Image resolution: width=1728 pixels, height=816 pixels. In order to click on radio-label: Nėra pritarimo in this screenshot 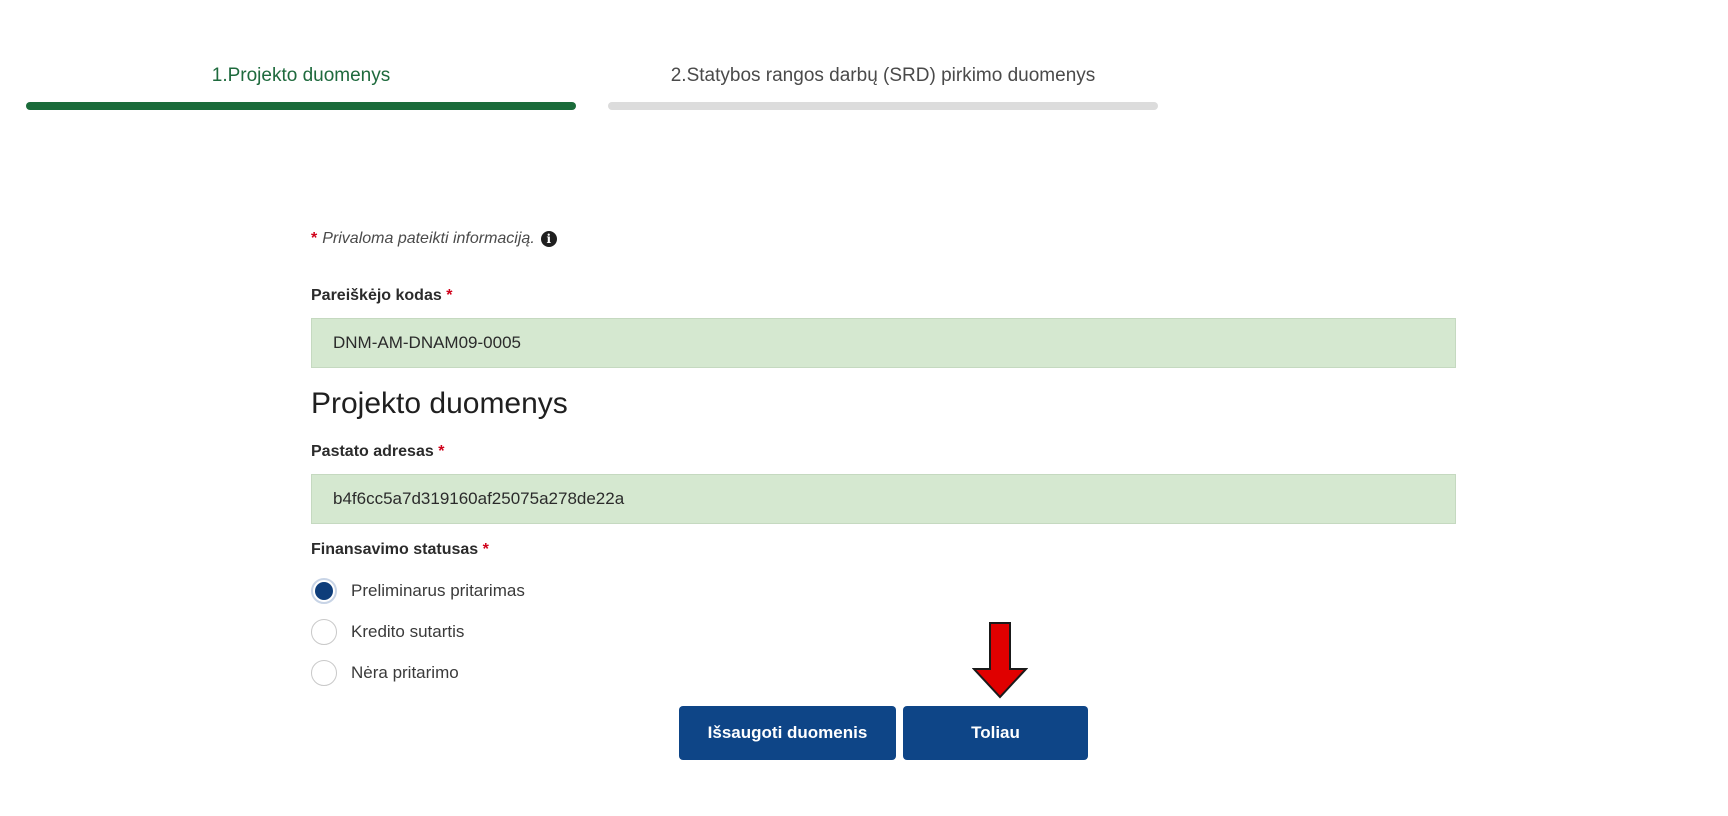, I will do `click(405, 672)`.